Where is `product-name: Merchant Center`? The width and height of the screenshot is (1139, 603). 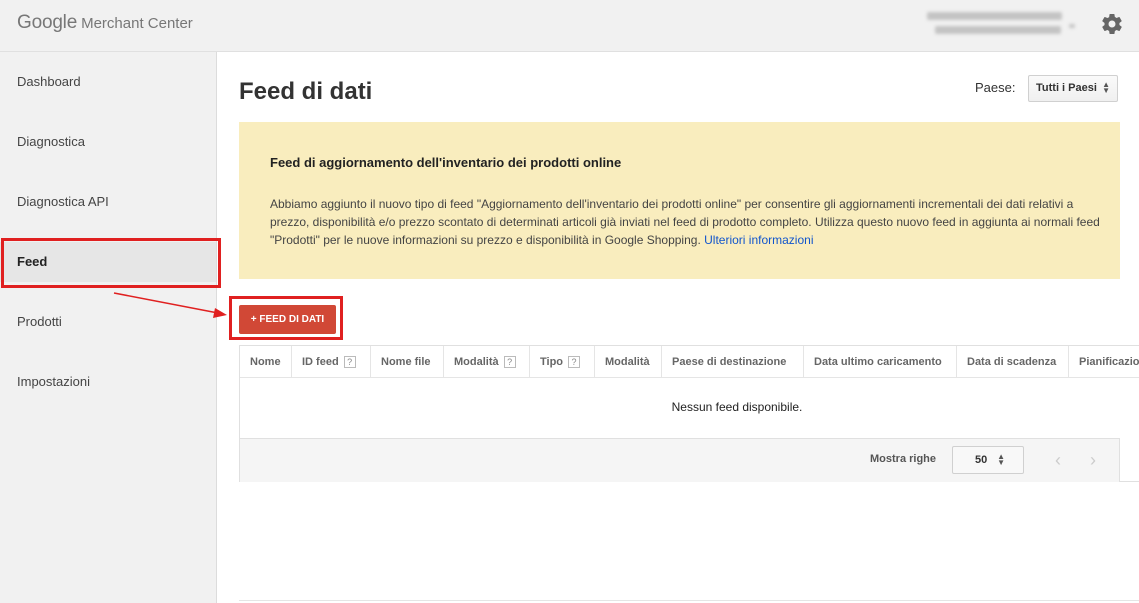
product-name: Merchant Center is located at coordinates (137, 23).